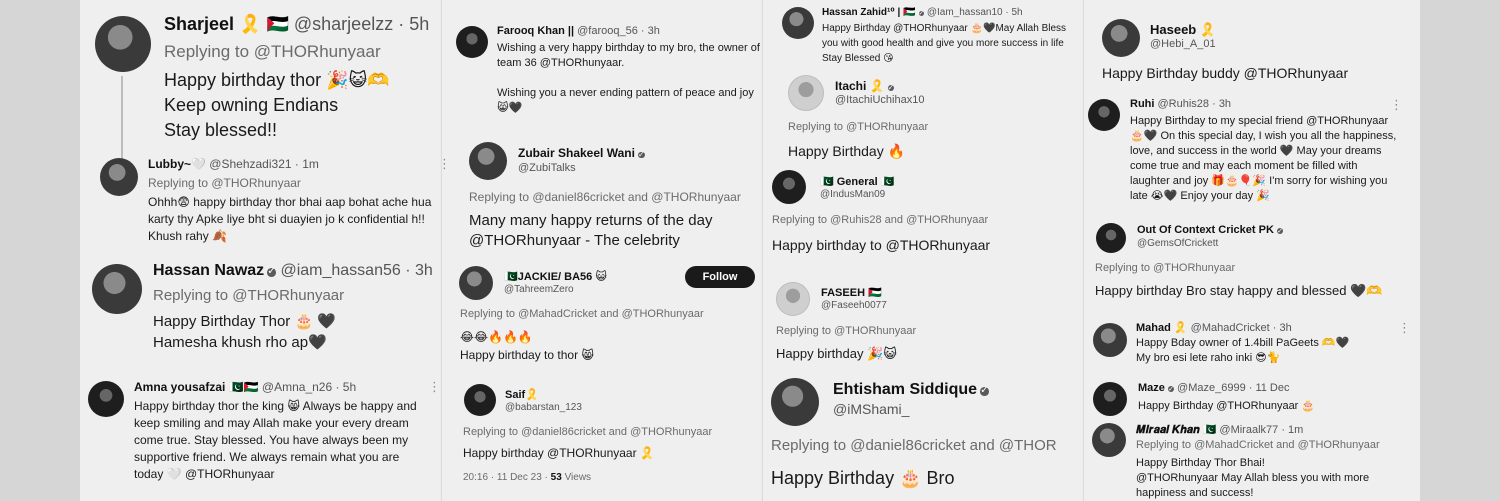 This screenshot has width=1500, height=501. I want to click on tweet-line: happiness and success!, so click(1195, 493).